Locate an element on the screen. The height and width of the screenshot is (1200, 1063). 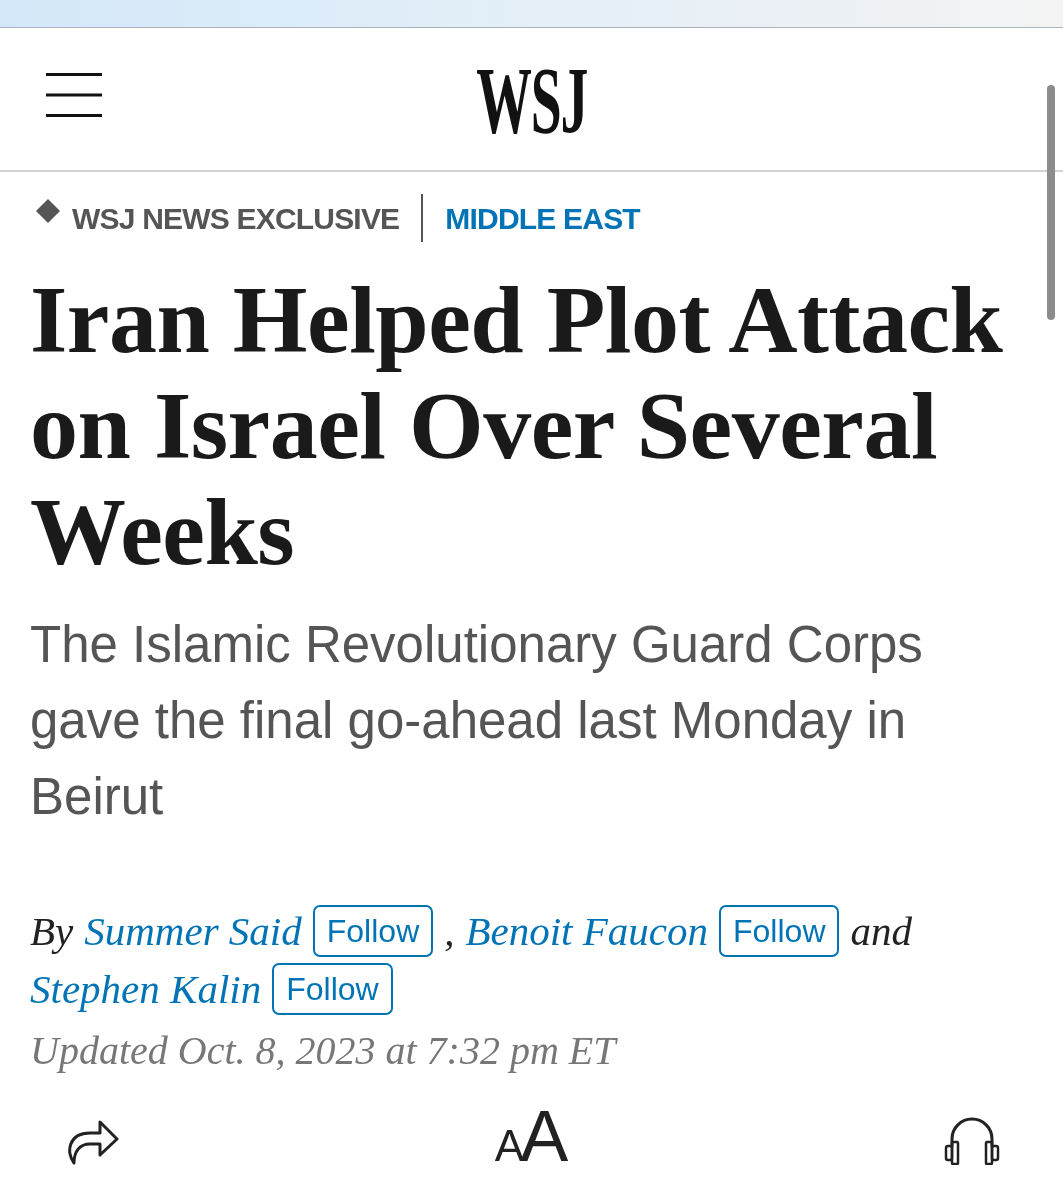
menu-button is located at coordinates (74, 95).